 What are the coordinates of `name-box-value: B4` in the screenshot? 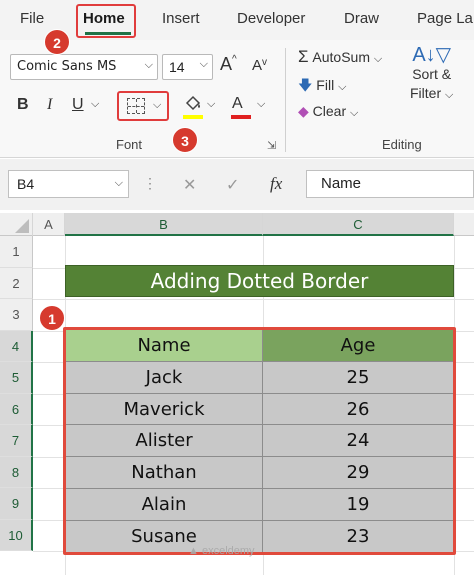 It's located at (26, 184).